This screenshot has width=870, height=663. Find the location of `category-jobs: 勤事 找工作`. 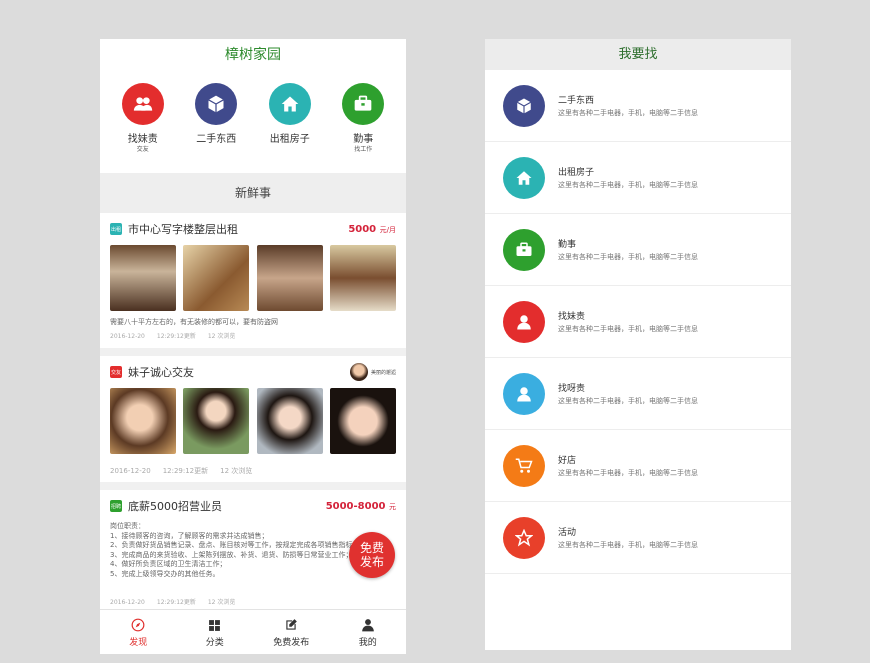

category-jobs: 勤事 找工作 is located at coordinates (363, 128).